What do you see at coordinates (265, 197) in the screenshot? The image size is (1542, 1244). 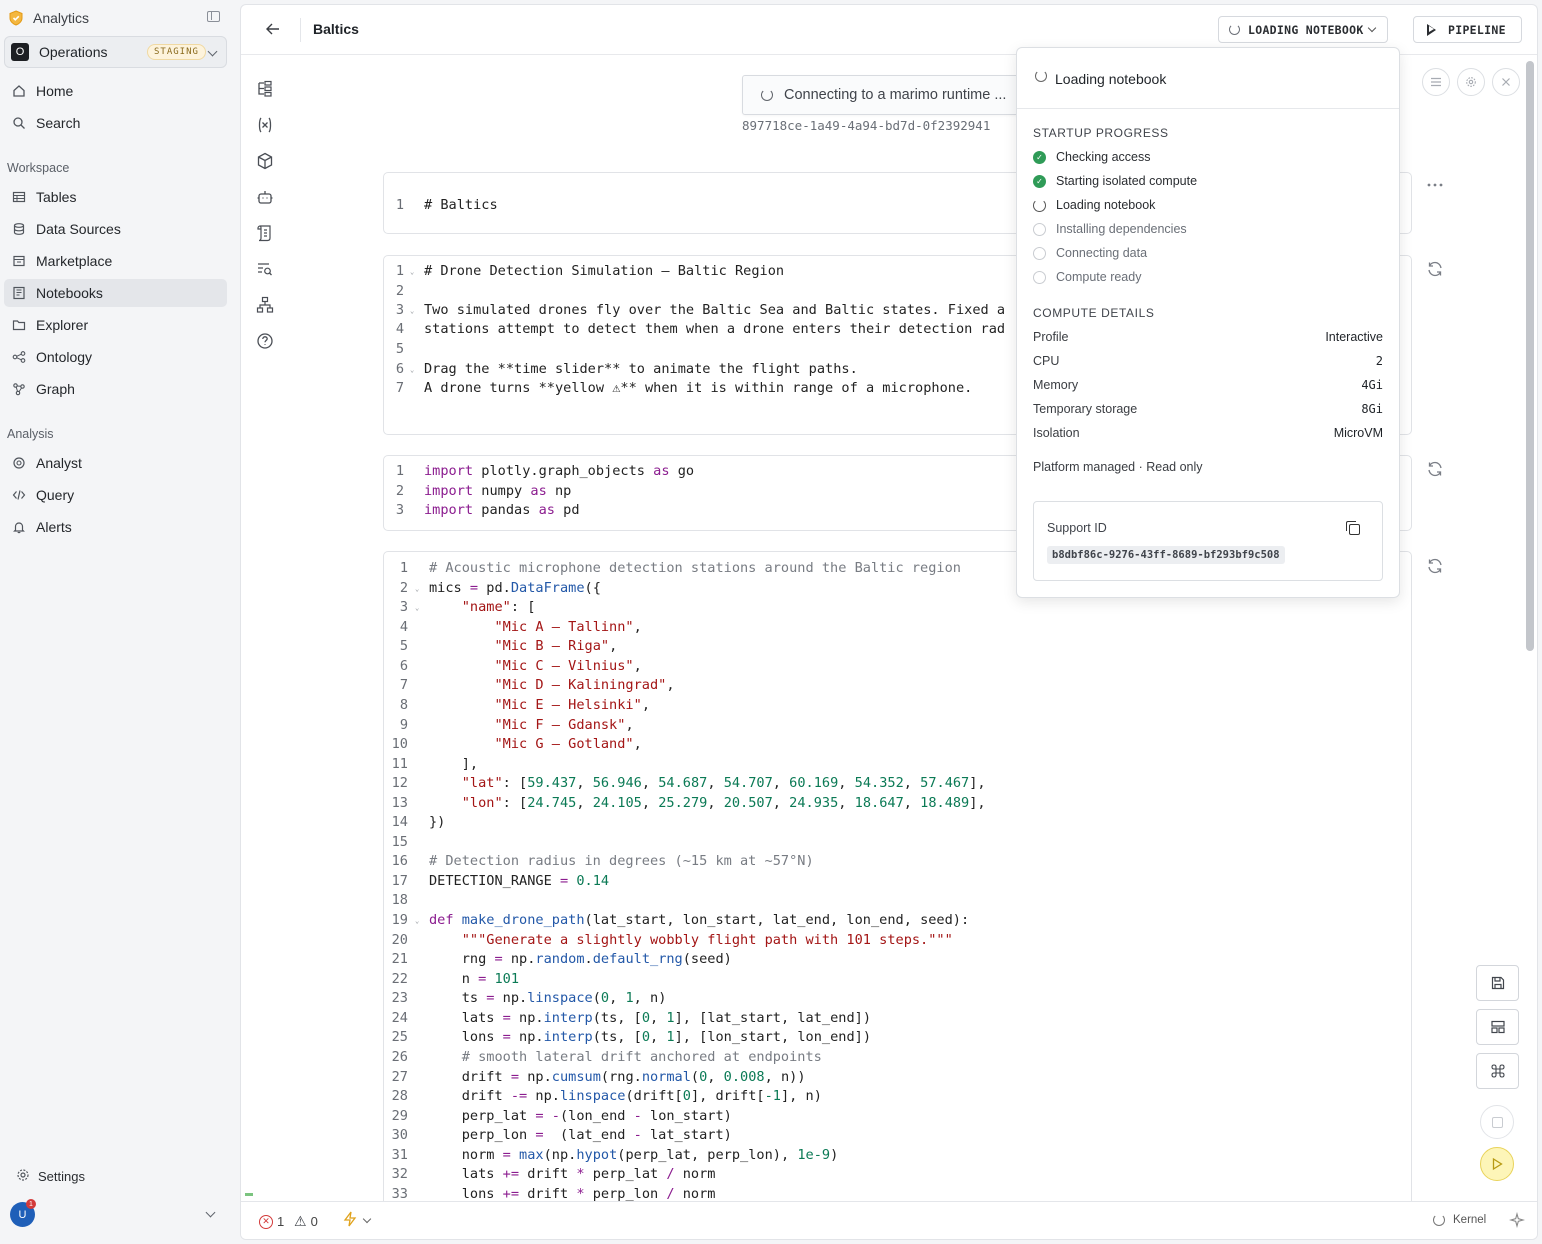 I see `bot-icon` at bounding box center [265, 197].